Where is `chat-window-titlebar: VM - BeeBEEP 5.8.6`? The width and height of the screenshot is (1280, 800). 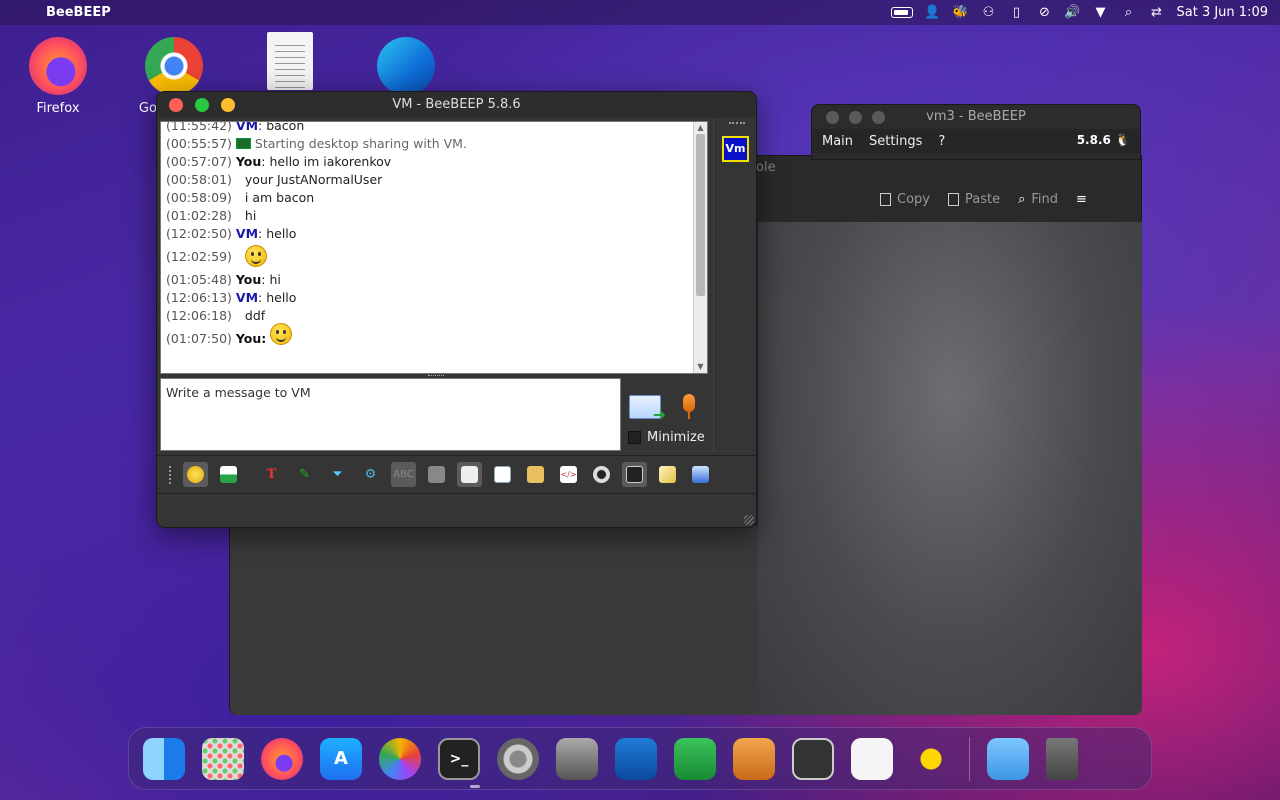 chat-window-titlebar: VM - BeeBEEP 5.8.6 is located at coordinates (456, 105).